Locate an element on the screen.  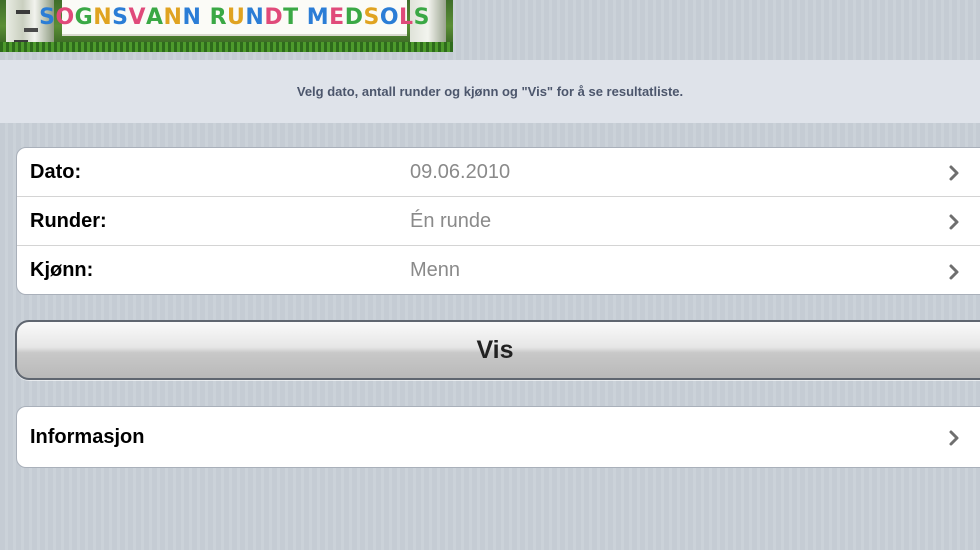
row-label-runder: Runder: is located at coordinates (68, 220).